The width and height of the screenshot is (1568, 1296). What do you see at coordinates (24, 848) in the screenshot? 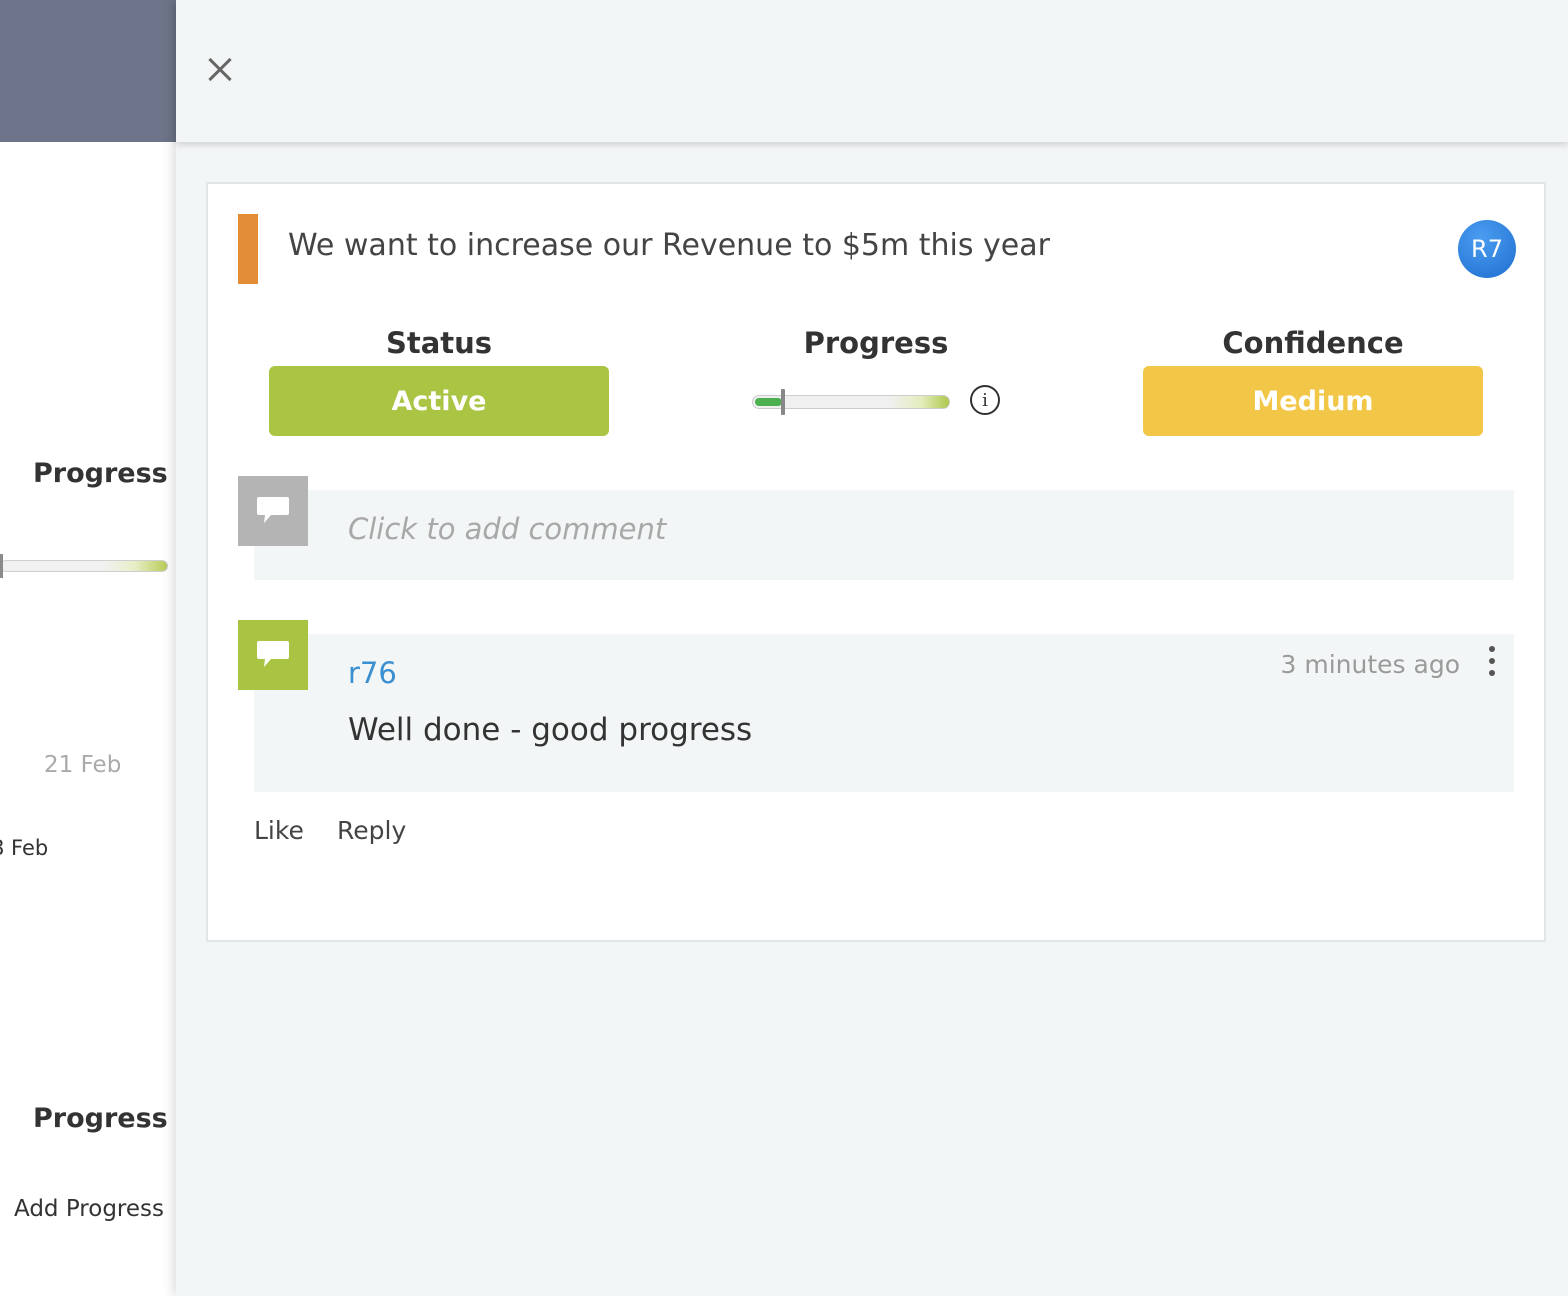
I see `background-date: 8 Feb` at bounding box center [24, 848].